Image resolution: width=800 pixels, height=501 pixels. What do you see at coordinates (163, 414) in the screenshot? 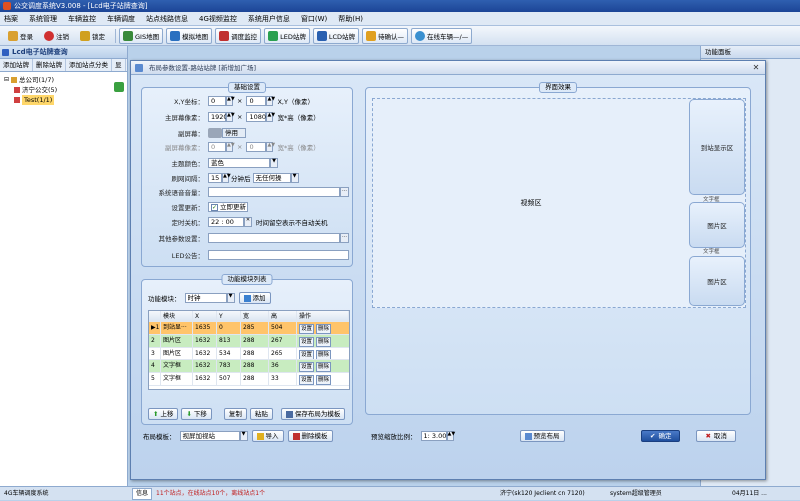
I see `move-up-button: ⬆ 上移` at bounding box center [163, 414].